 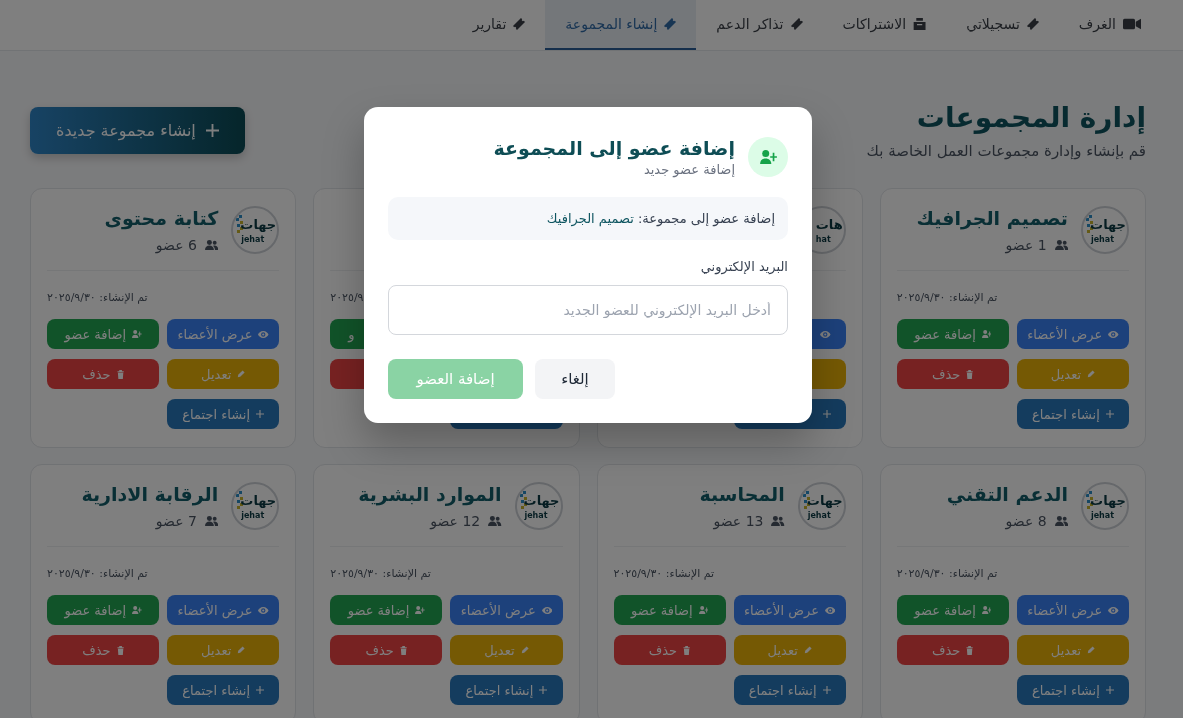 I want to click on nav-tab: تقارير, so click(x=499, y=25).